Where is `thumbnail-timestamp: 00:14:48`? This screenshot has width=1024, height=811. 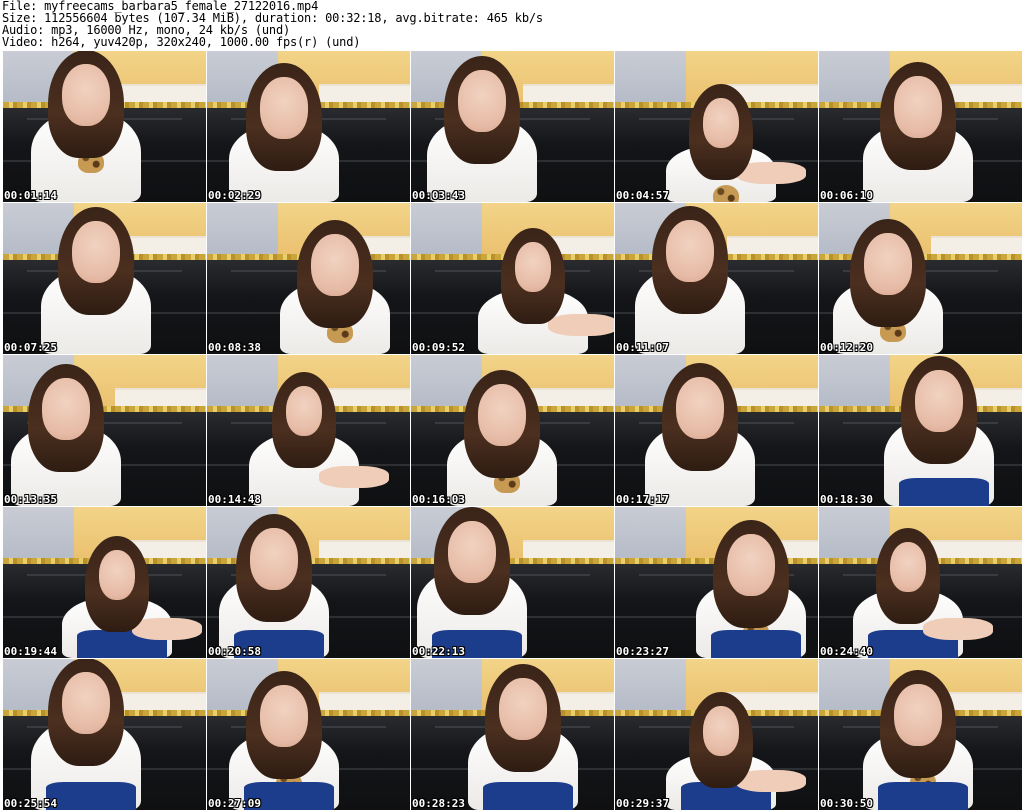 thumbnail-timestamp: 00:14:48 is located at coordinates (234, 499).